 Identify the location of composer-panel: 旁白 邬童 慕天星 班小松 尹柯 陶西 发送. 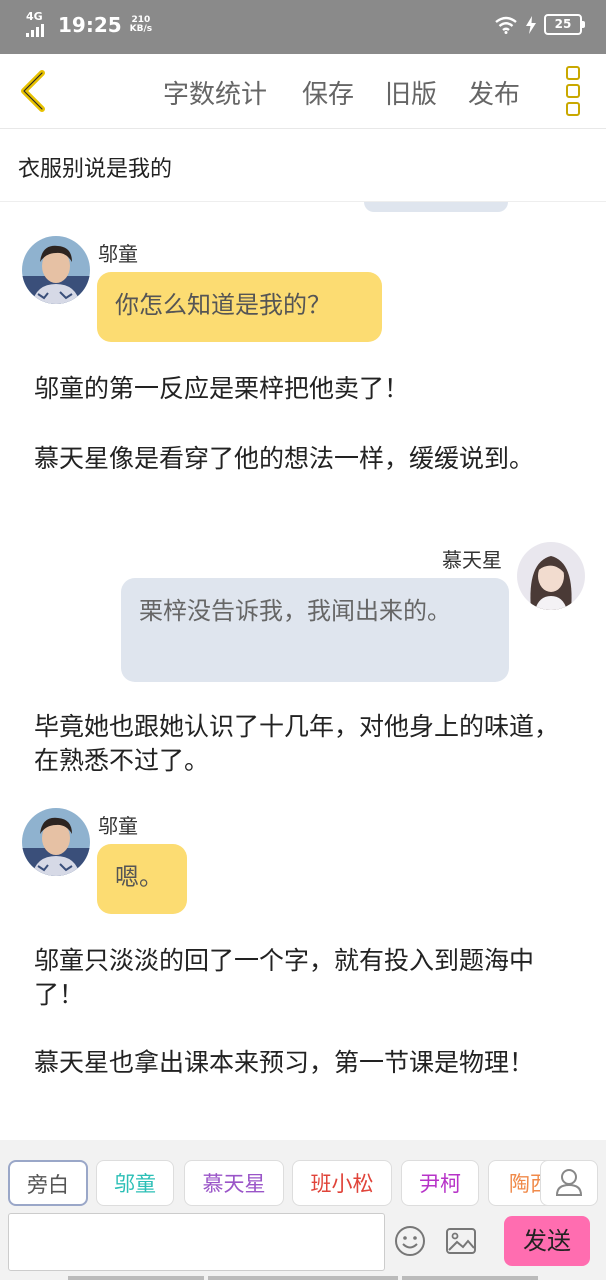
(303, 1210).